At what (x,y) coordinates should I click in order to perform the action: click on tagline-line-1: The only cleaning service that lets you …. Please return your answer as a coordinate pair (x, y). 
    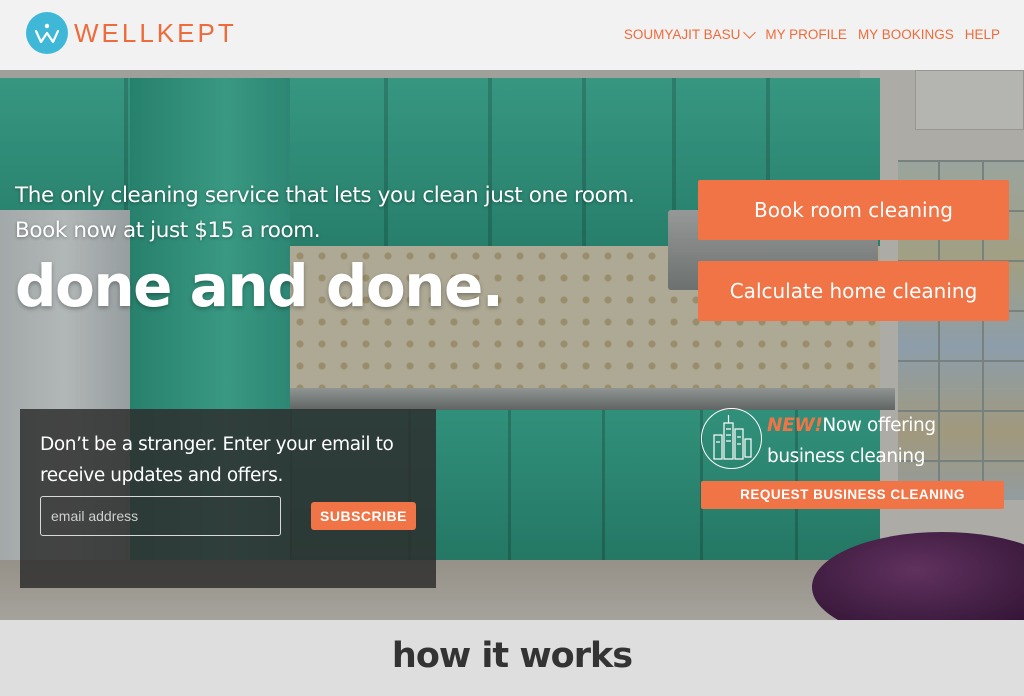
    Looking at the image, I should click on (325, 195).